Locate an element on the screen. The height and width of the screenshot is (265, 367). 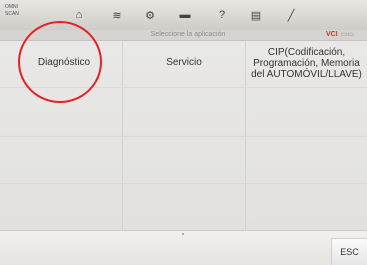
home-icon: ⌂ is located at coordinates (79, 15).